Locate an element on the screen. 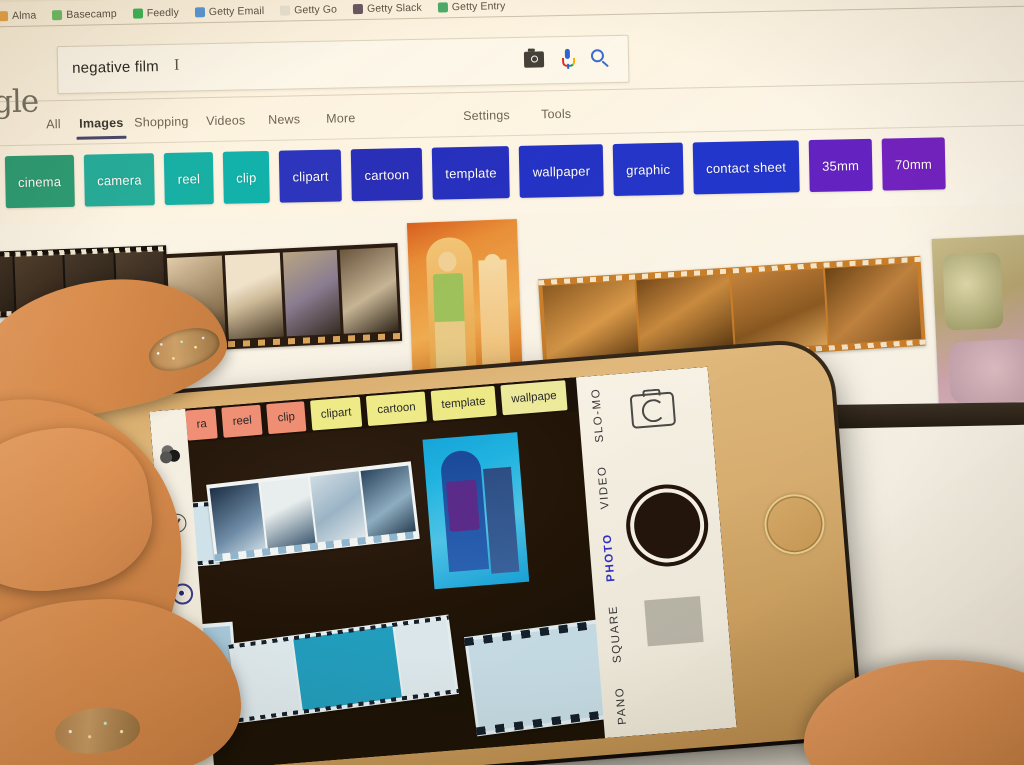  bookmark-item: Getty Go is located at coordinates (308, 10).